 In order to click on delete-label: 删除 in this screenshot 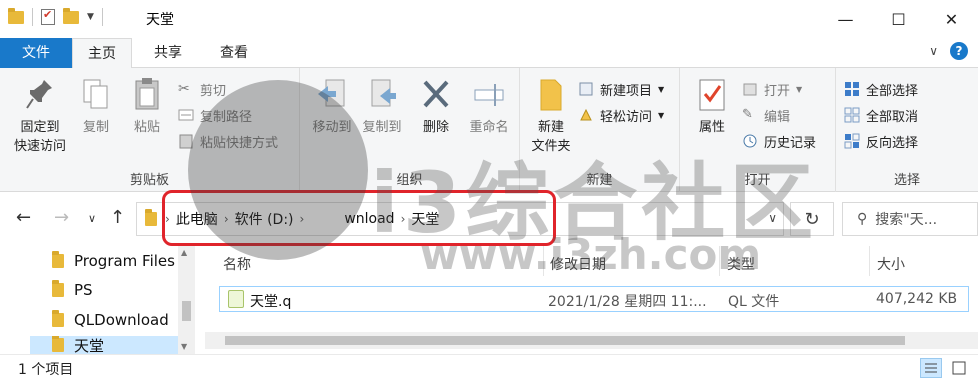, I will do `click(435, 127)`.